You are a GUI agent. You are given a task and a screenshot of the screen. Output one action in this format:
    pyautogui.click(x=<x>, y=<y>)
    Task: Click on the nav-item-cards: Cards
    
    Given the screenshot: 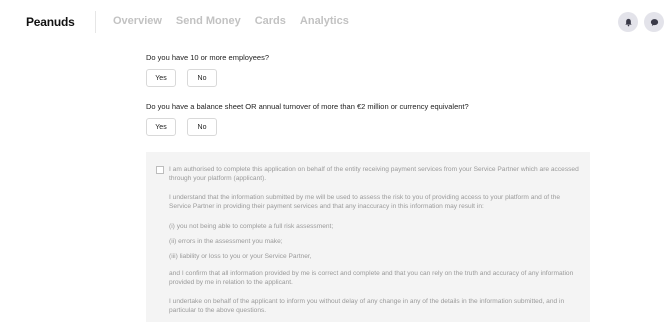 What is the action you would take?
    pyautogui.click(x=270, y=21)
    